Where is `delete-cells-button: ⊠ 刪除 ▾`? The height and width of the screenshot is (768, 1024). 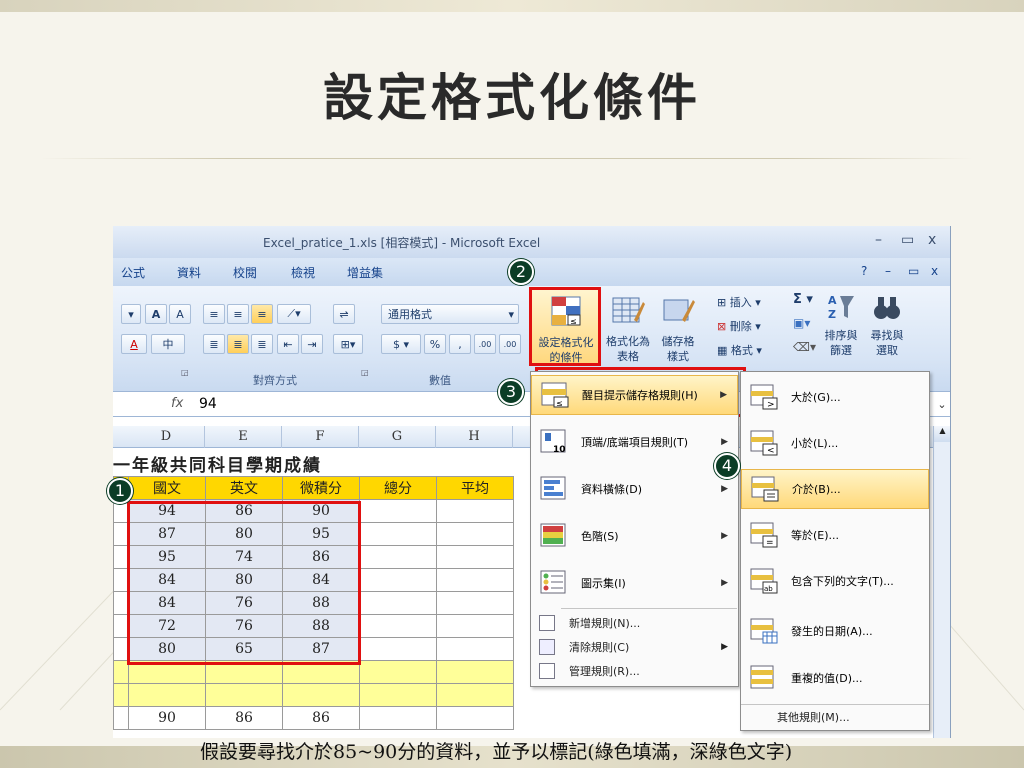
delete-cells-button: ⊠ 刪除 ▾ is located at coordinates (739, 326).